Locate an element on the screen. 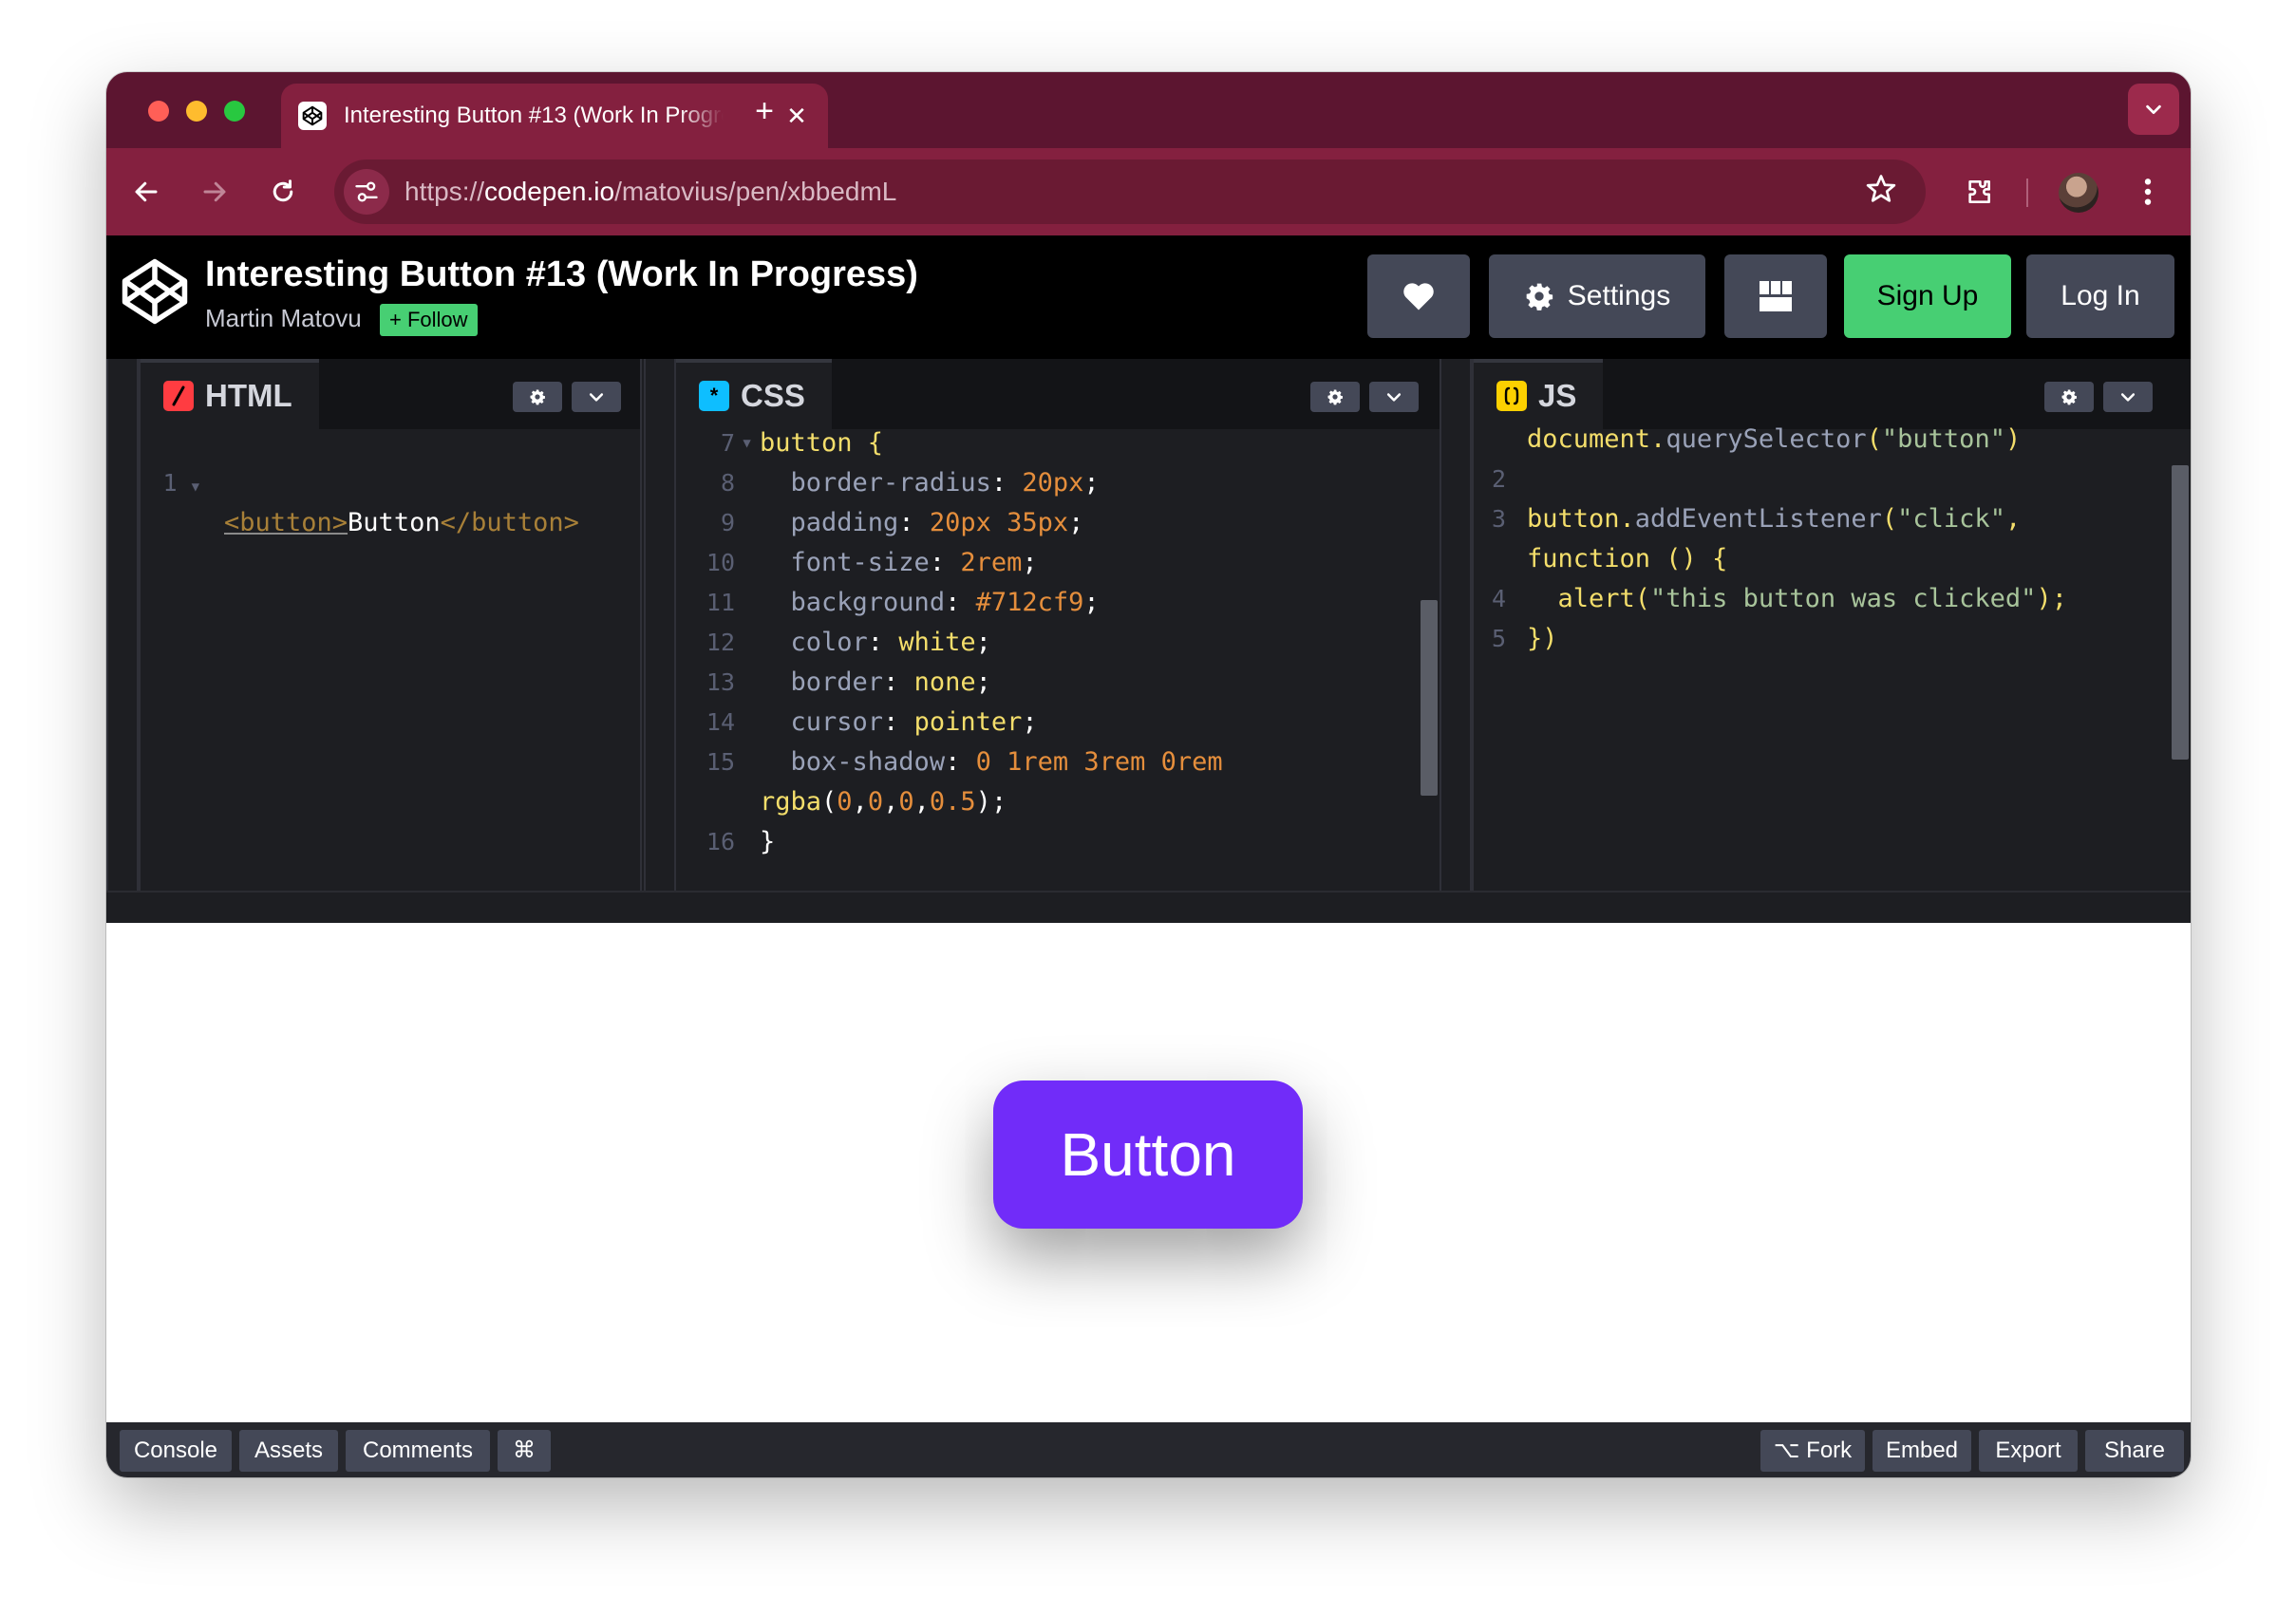 The width and height of the screenshot is (2296, 1616). code-line: 8 border-radius: 20px; is located at coordinates (1058, 483).